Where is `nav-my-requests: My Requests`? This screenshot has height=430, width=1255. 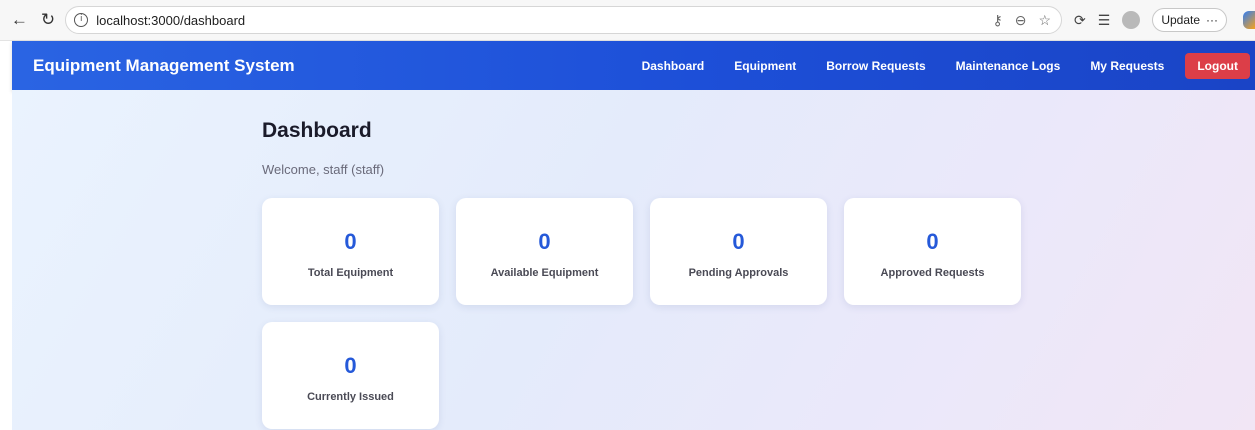 nav-my-requests: My Requests is located at coordinates (1127, 66).